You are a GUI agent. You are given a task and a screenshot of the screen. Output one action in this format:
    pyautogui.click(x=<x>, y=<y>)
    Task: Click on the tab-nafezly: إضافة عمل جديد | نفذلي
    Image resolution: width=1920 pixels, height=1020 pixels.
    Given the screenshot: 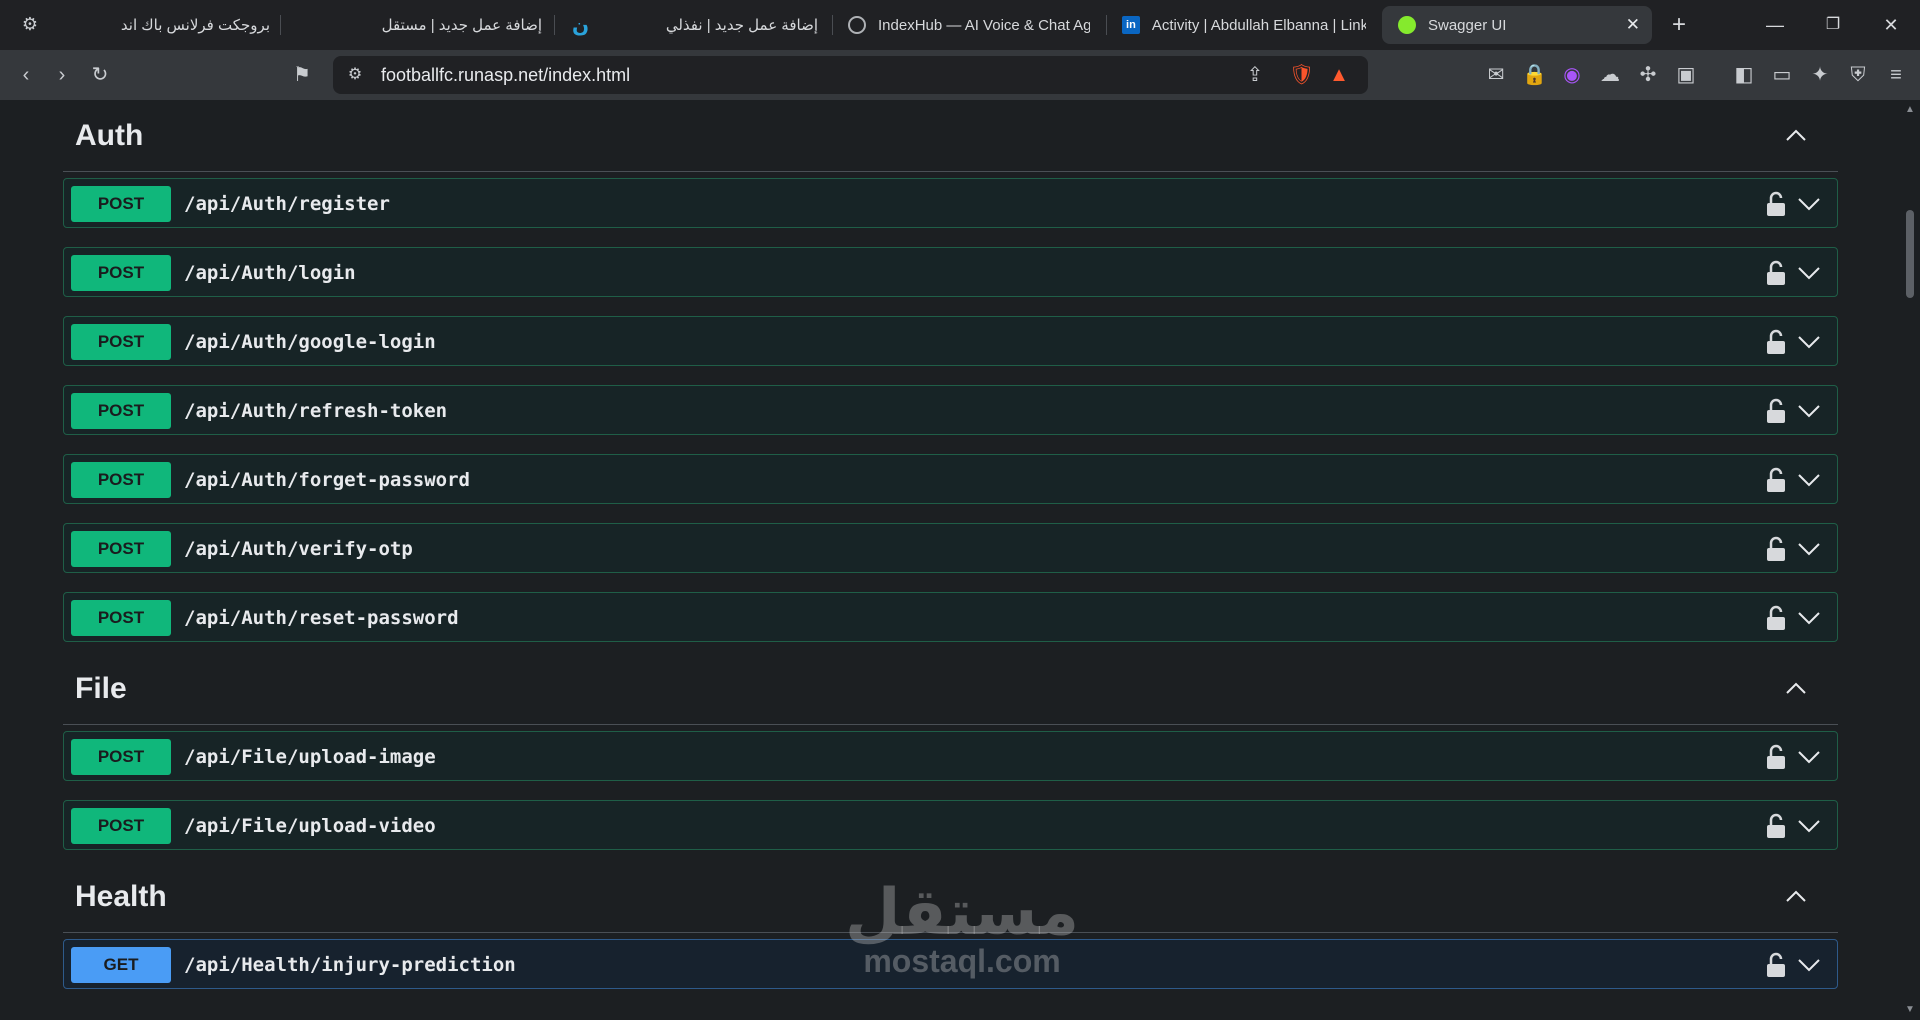 What is the action you would take?
    pyautogui.click(x=734, y=25)
    